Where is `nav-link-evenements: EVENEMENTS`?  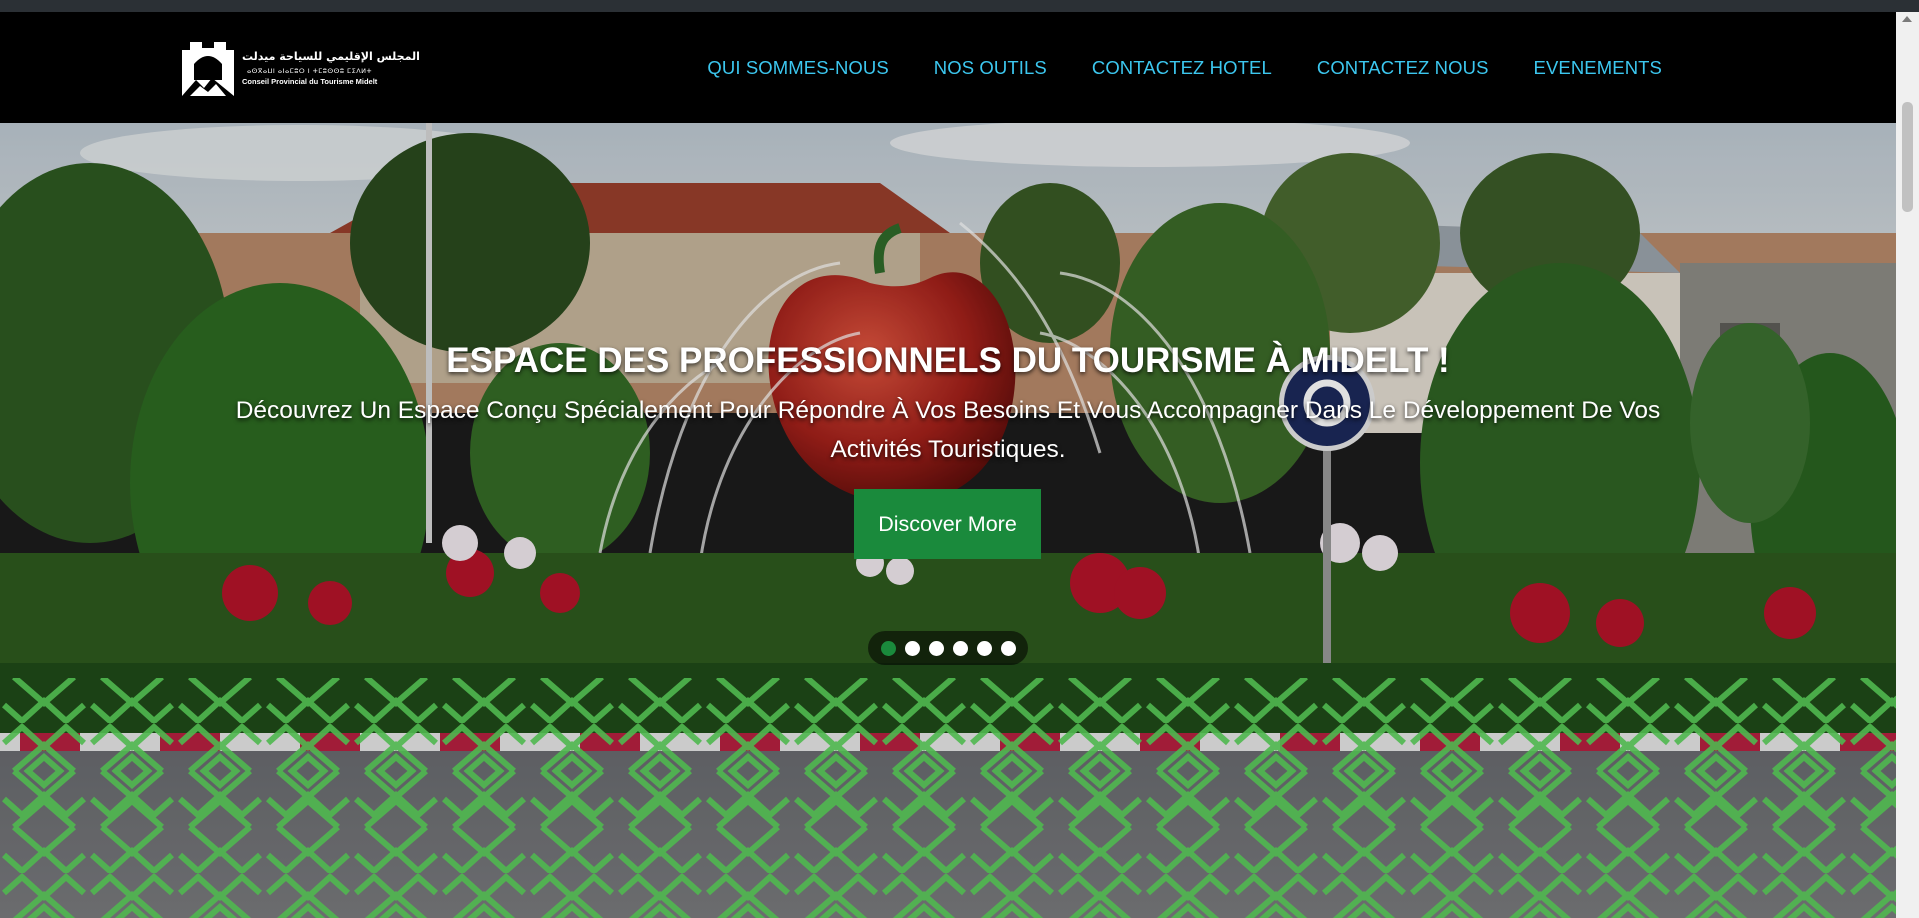 nav-link-evenements: EVENEMENTS is located at coordinates (1598, 68).